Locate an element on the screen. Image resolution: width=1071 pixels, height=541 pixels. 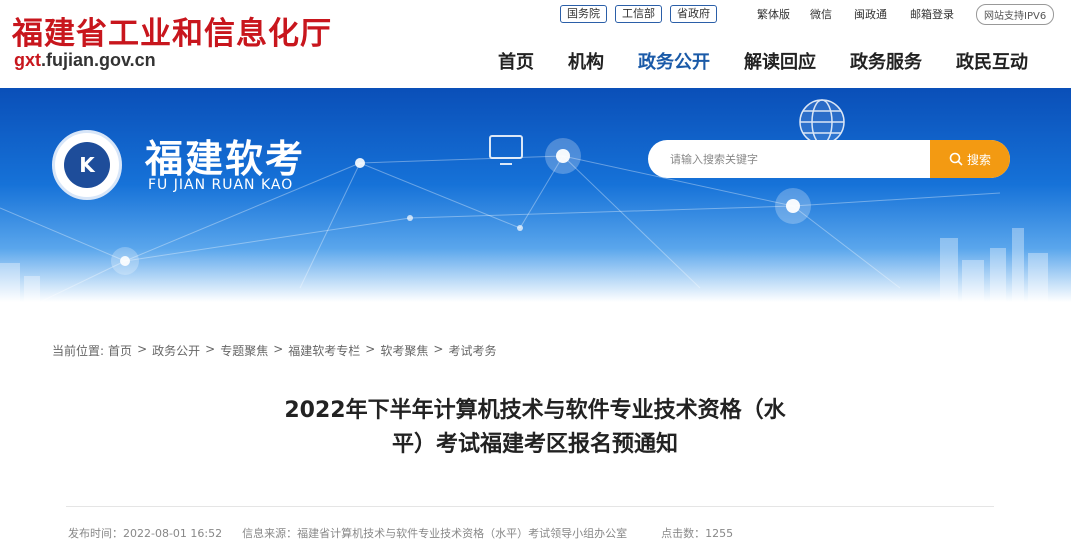
banner-title: 福建软考 is located at coordinates (225, 159).